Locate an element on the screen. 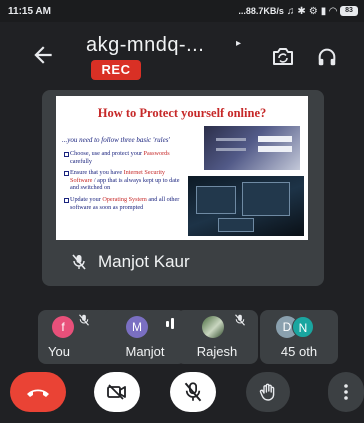  status-bar: 11:15 AM ...88.7KB/s ♫ ✱ ⚙ ▮ ◠ 83 is located at coordinates (182, 11).